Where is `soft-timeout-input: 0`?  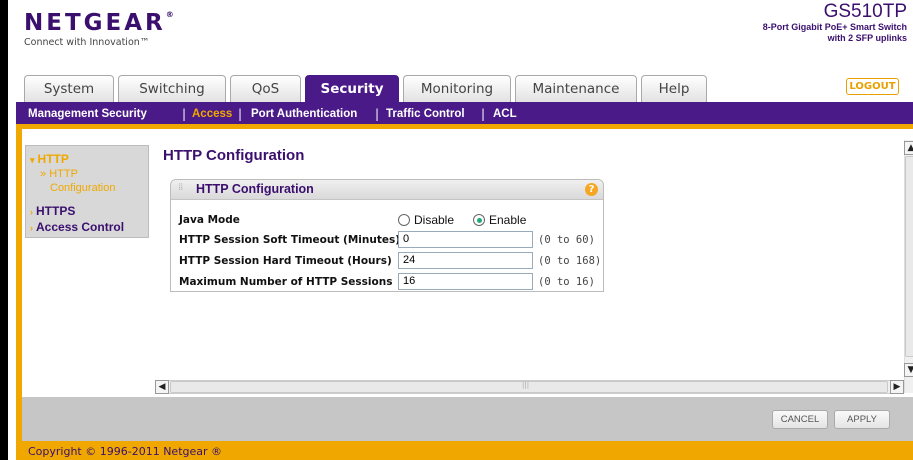
soft-timeout-input: 0 is located at coordinates (465, 239).